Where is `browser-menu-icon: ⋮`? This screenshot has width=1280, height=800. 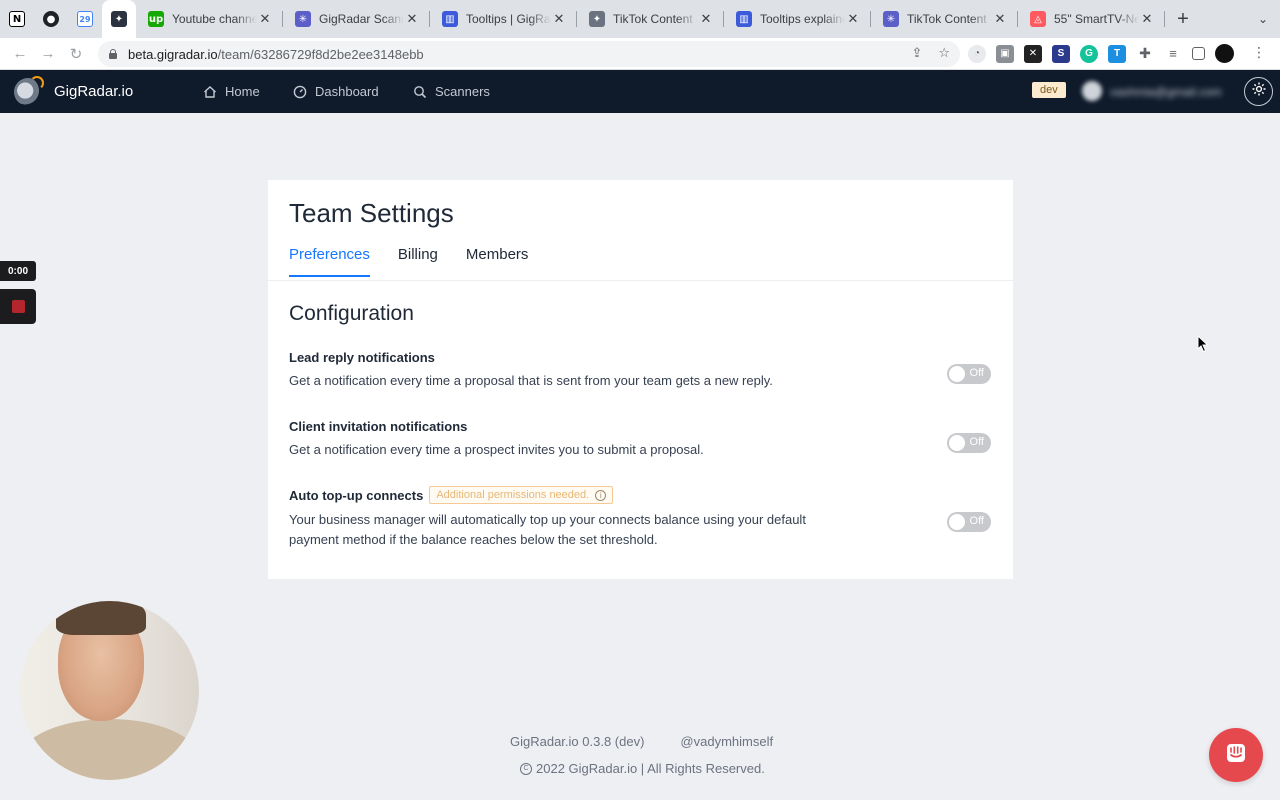 browser-menu-icon: ⋮ is located at coordinates (1259, 52).